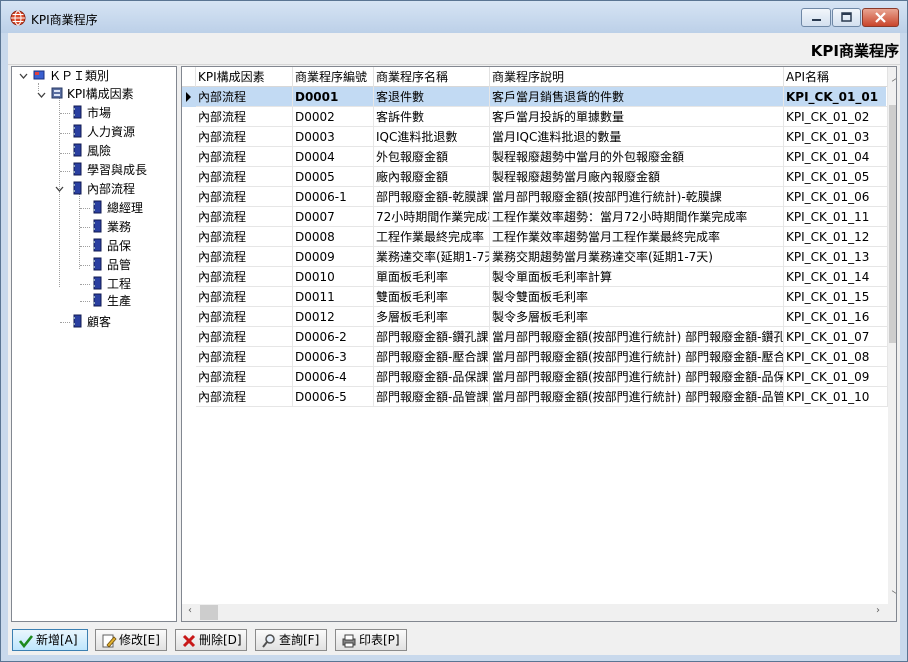  Describe the element at coordinates (535, 97) in the screenshot. I see `table-row: 內部流程 D0001 客退件數 客戶當月銷售退貨的件數 KPI_CK_01_01` at that location.